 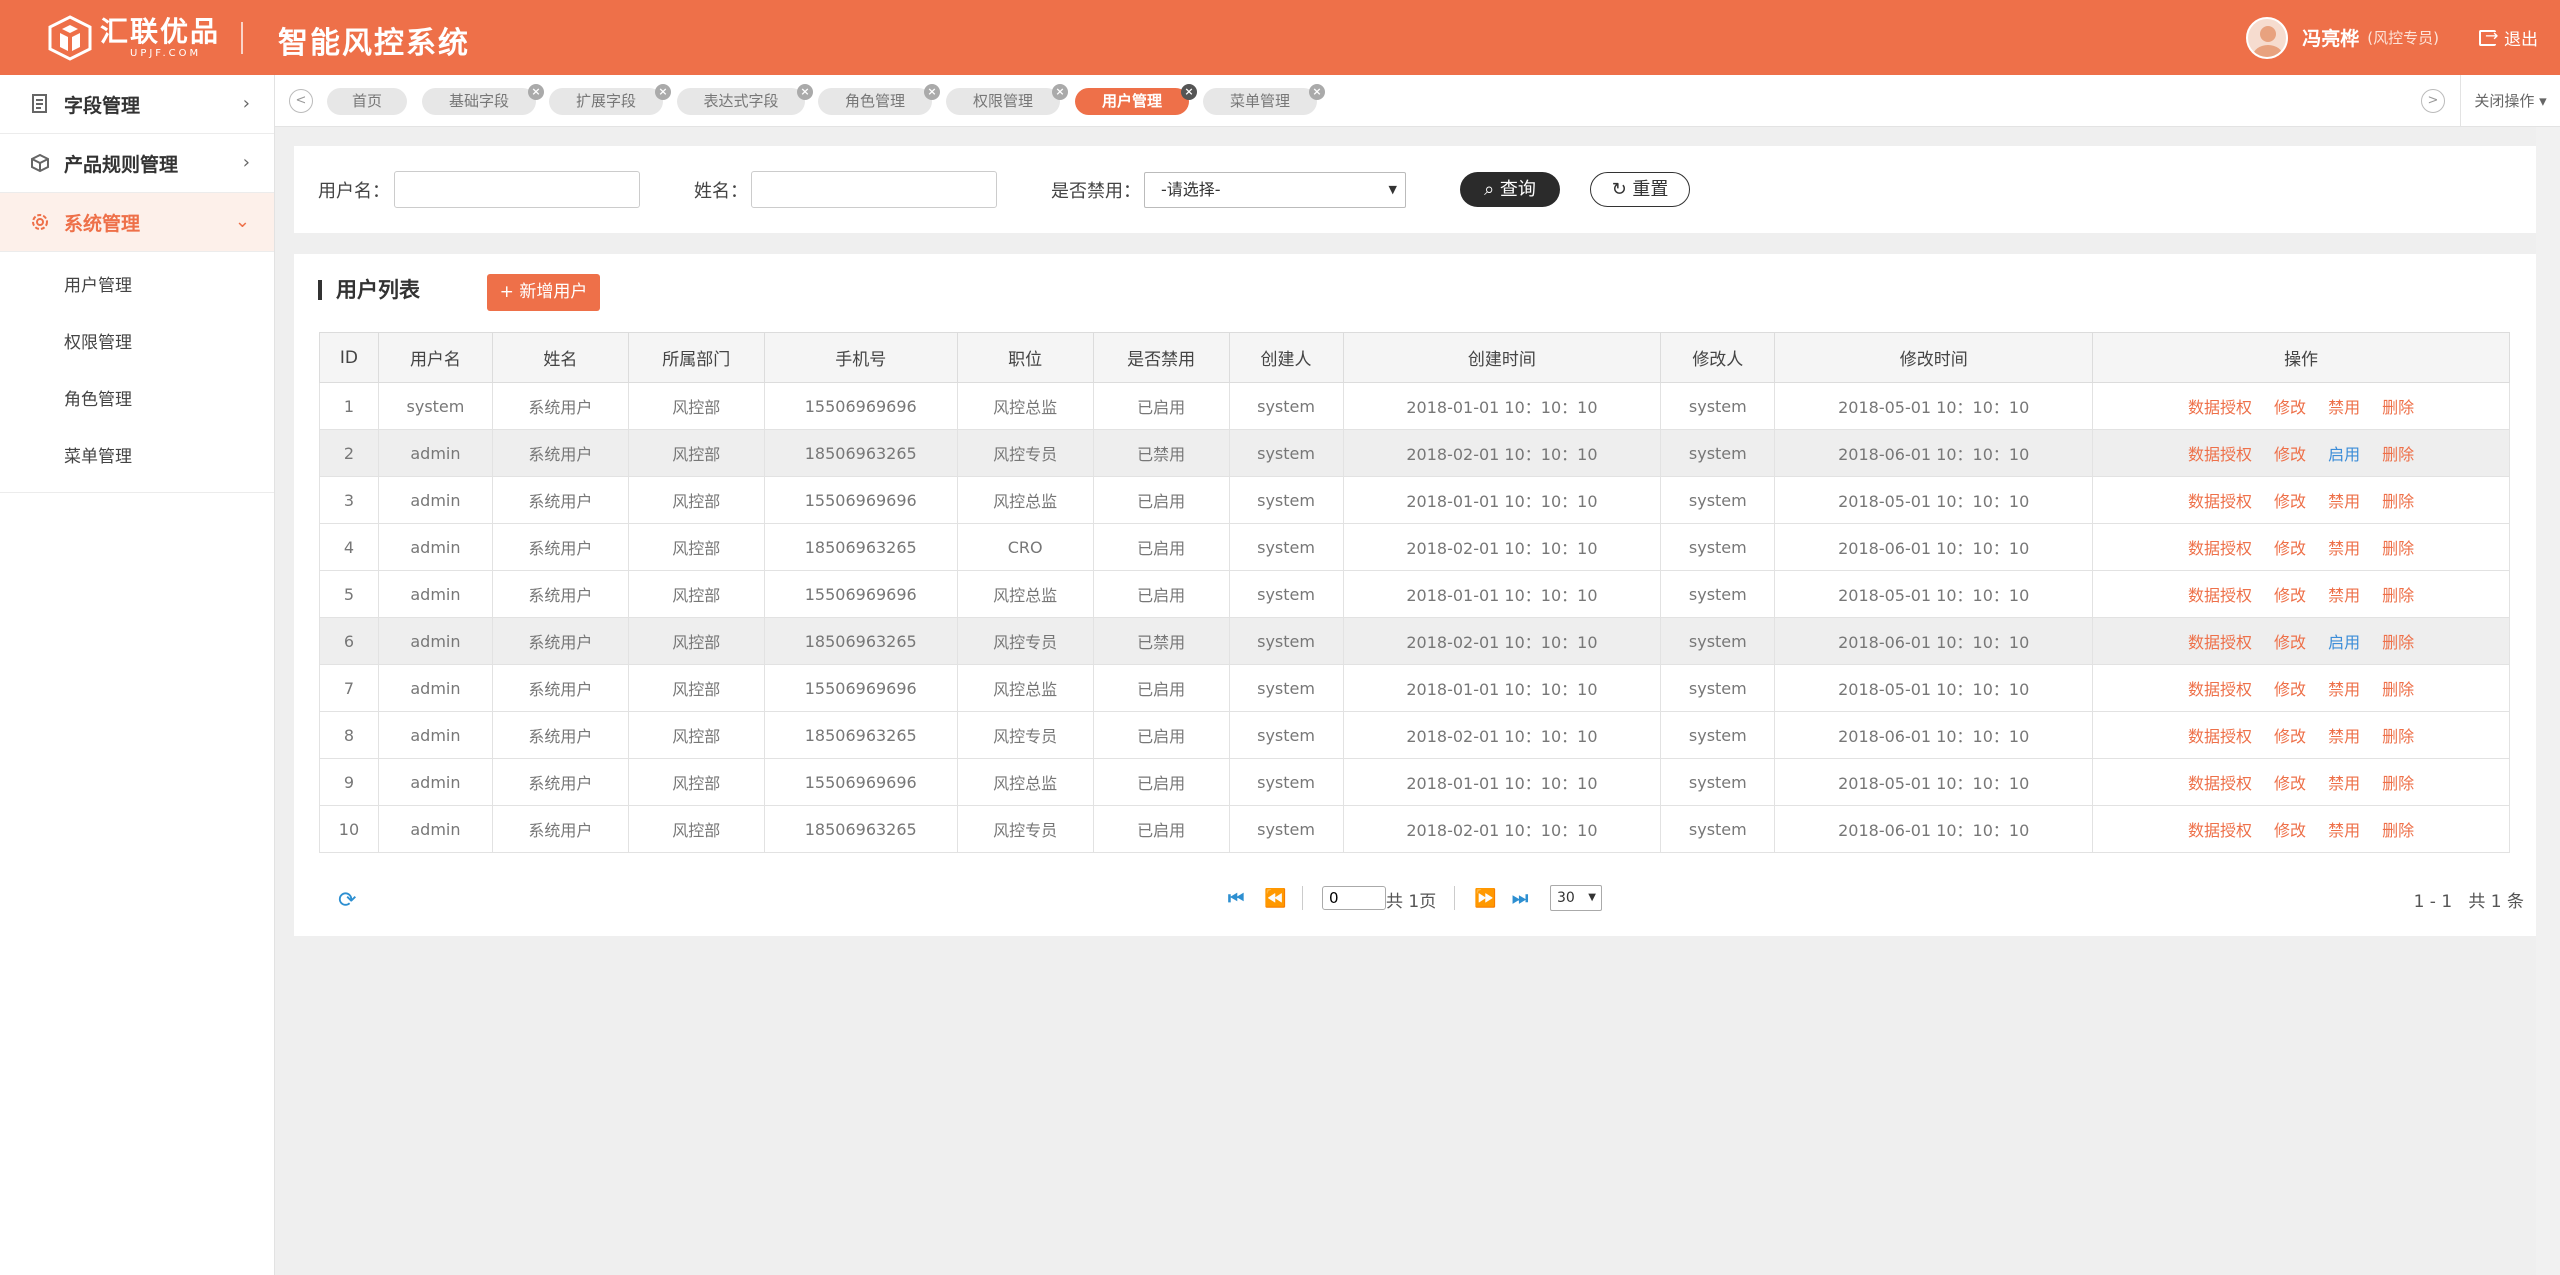 I want to click on tab-user-management: 用户管理 ×, so click(x=1136, y=99).